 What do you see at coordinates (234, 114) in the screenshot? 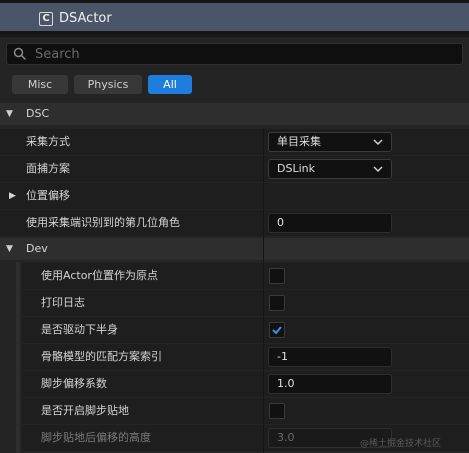
I see `section-dsc: ▼ DSC` at bounding box center [234, 114].